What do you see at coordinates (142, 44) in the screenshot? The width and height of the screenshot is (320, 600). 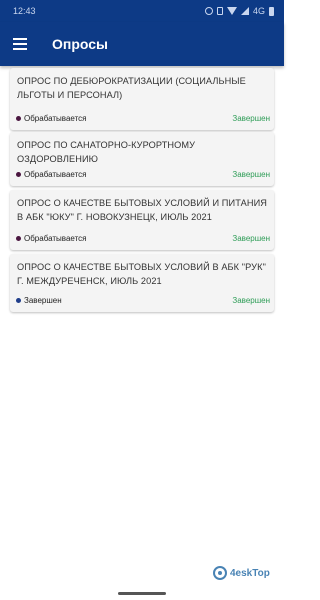 I see `app-bar: Опросы` at bounding box center [142, 44].